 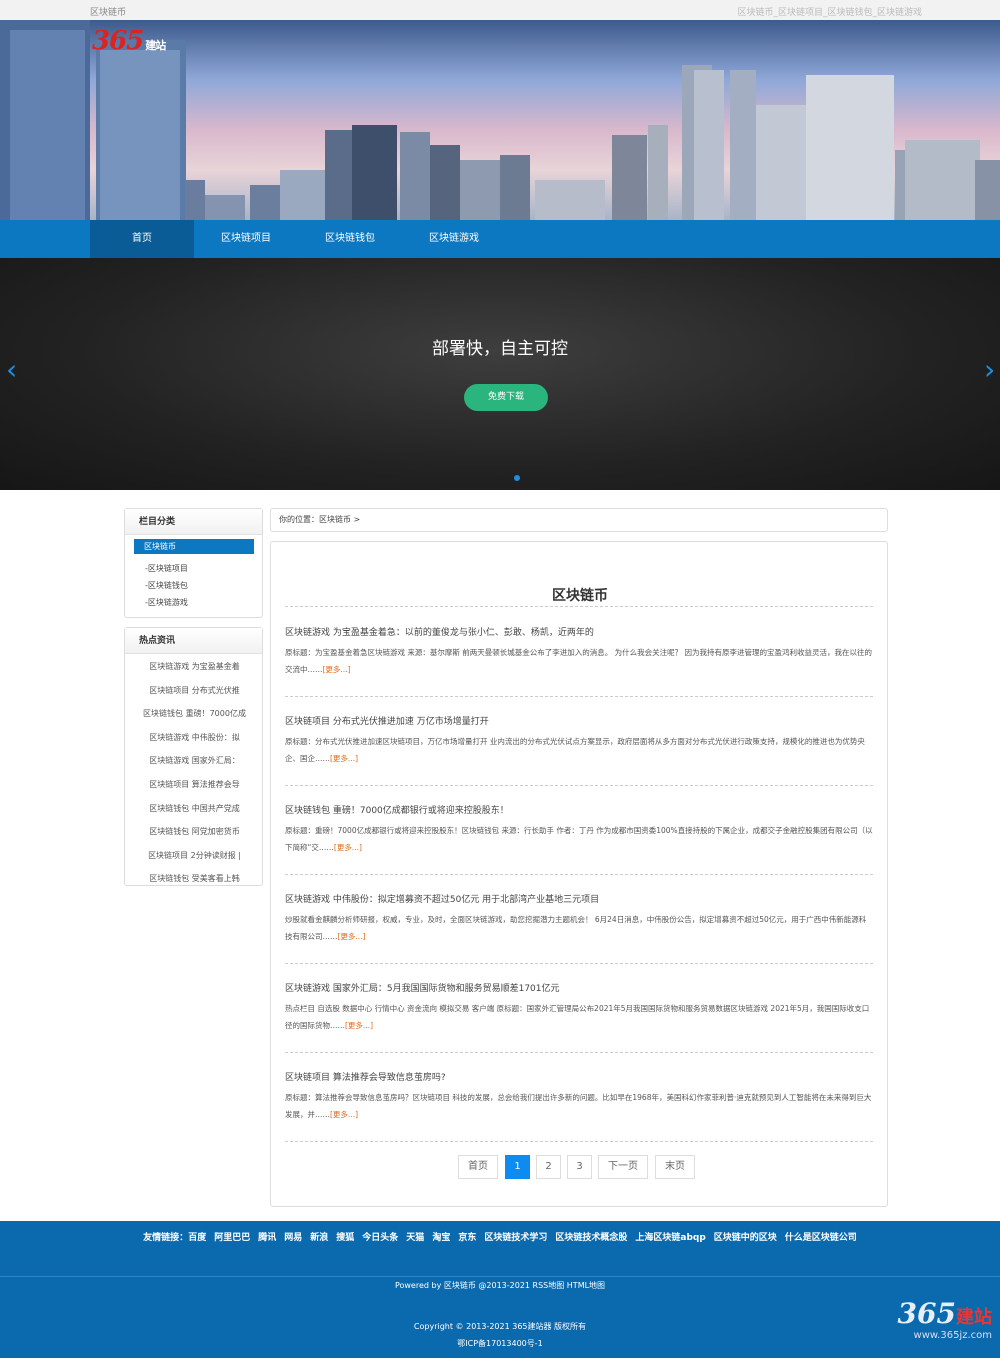 I want to click on slider-next-icon: ›, so click(x=989, y=370).